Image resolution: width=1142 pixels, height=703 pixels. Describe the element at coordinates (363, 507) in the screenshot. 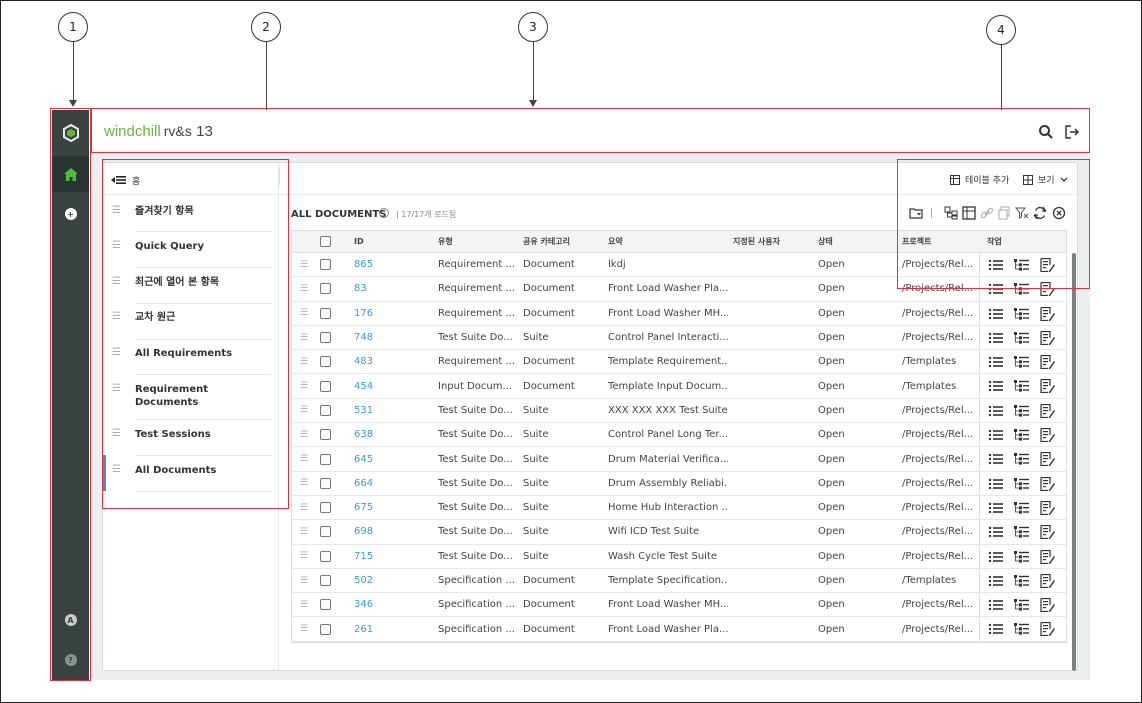

I see `document-id-link: 675` at that location.